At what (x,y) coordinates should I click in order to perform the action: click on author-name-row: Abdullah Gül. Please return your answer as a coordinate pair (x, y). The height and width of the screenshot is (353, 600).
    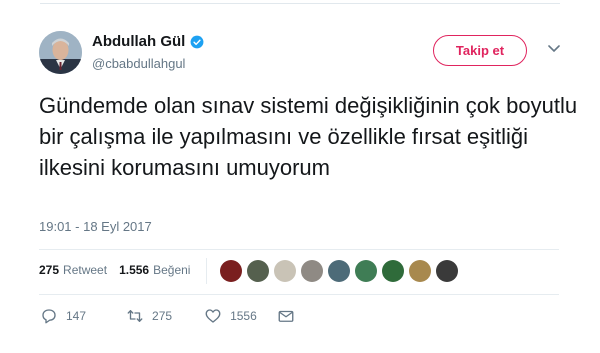
    Looking at the image, I should click on (148, 41).